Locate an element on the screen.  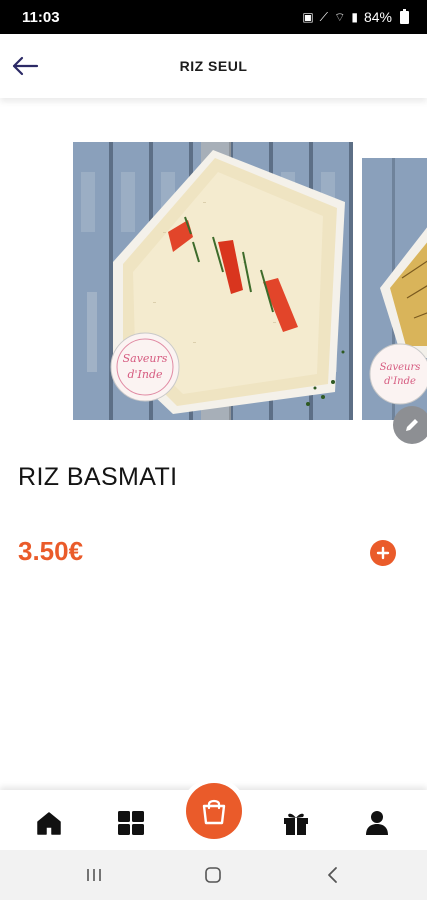
nav-catalog is located at coordinates (131, 823).